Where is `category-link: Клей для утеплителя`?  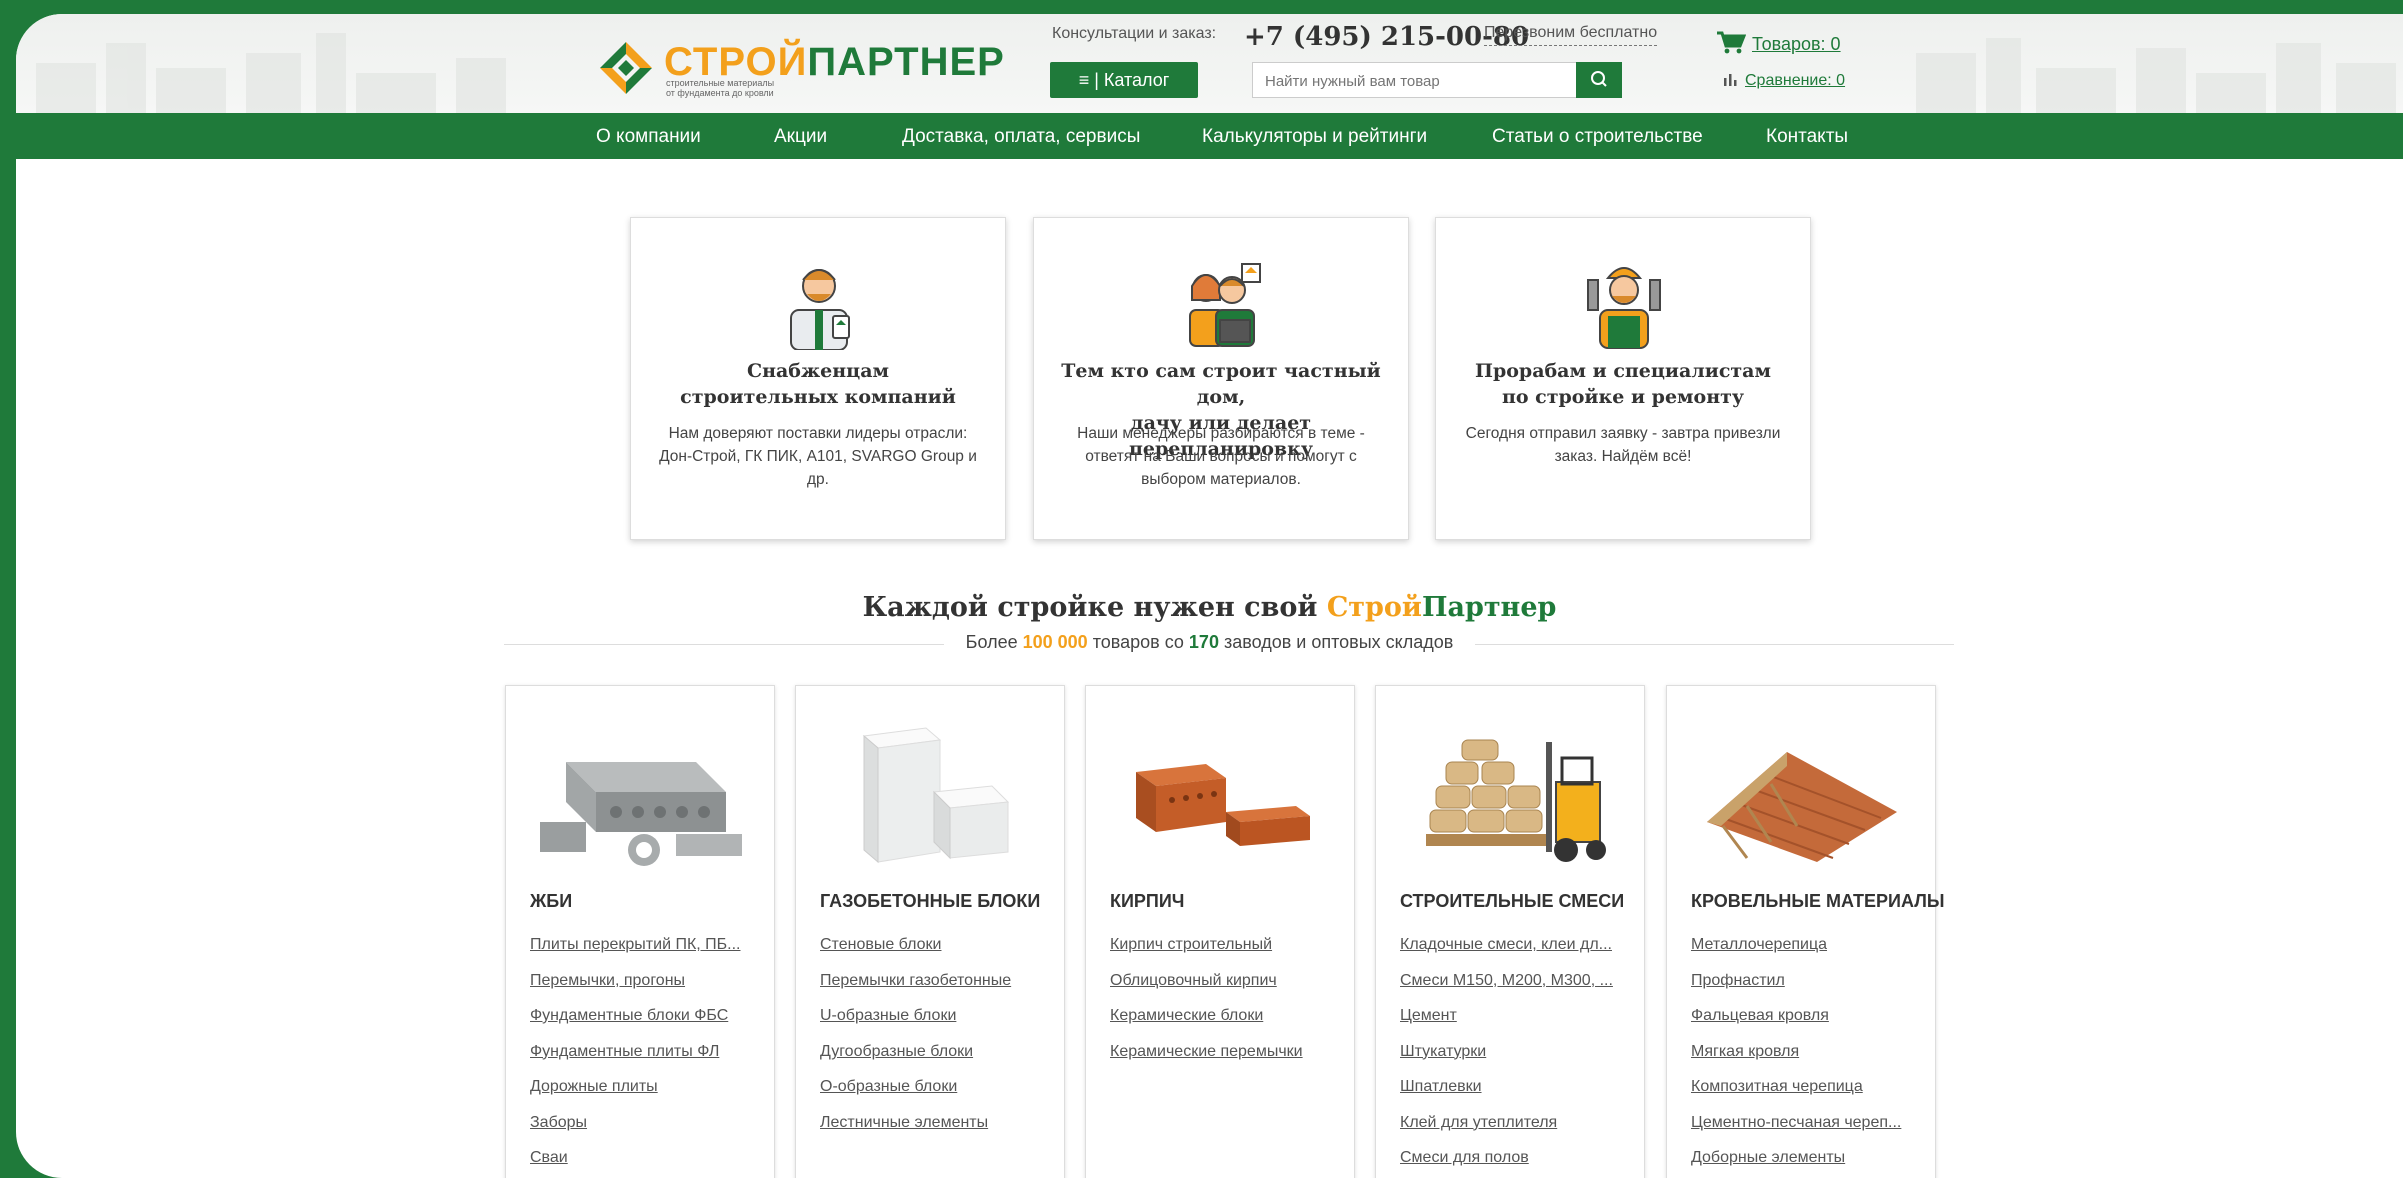
category-link: Клей для утеплителя is located at coordinates (1478, 1122).